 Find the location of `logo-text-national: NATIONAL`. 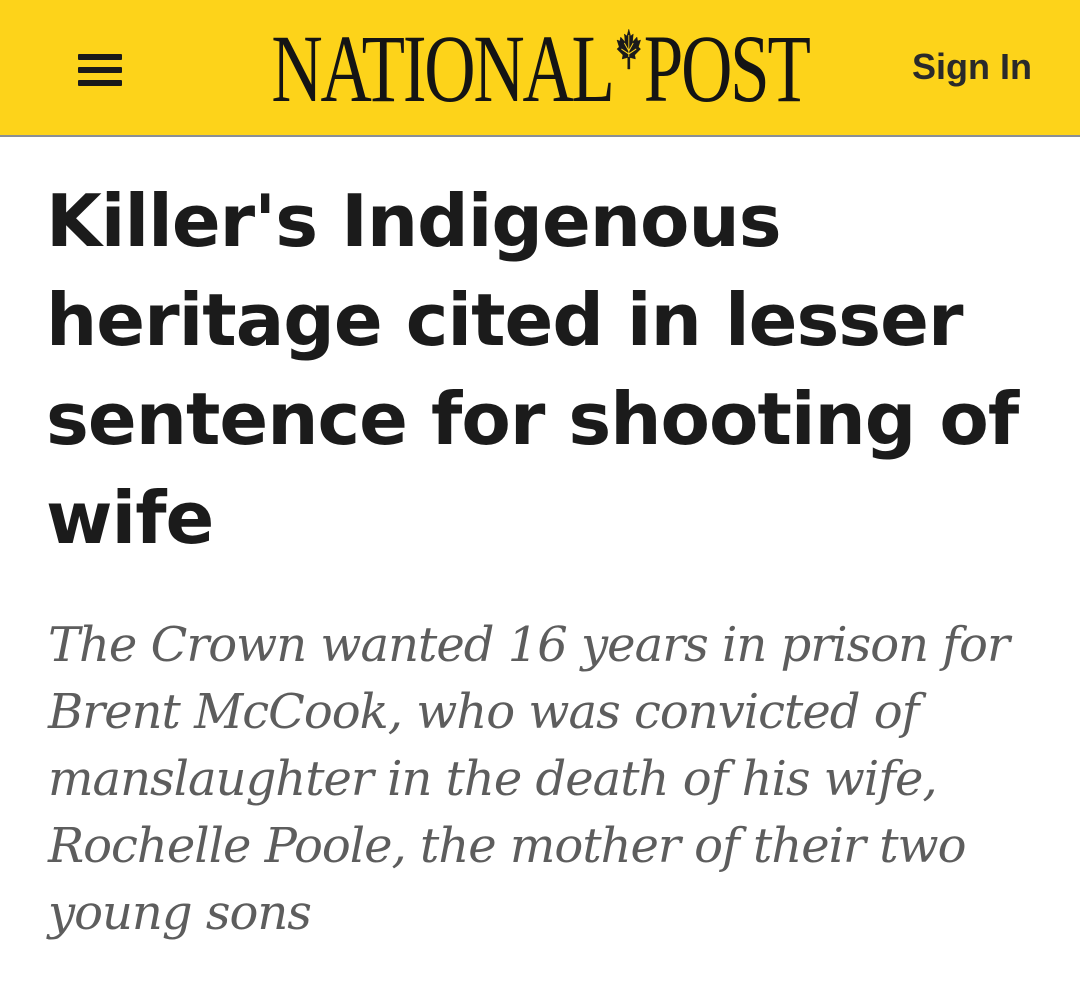

logo-text-national: NATIONAL is located at coordinates (443, 68).